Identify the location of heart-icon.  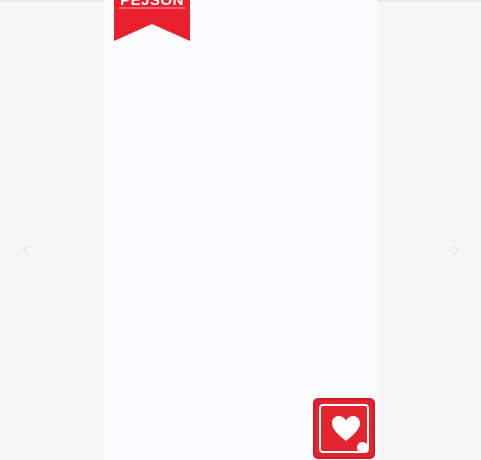
(346, 428).